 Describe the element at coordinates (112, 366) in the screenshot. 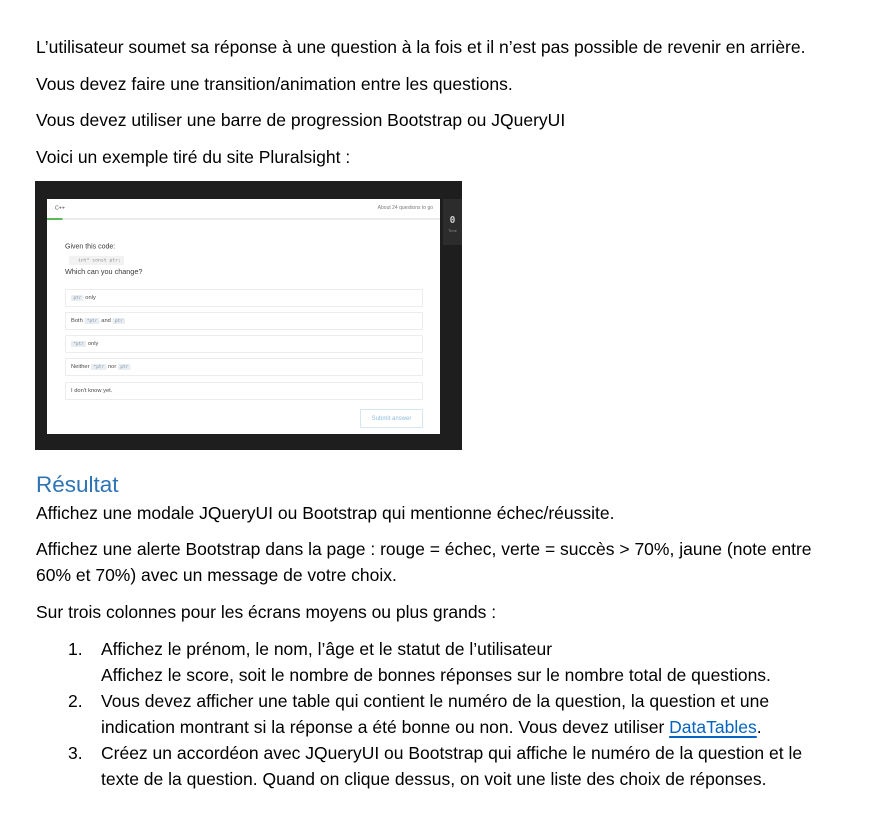

I see `option-text: nor` at that location.